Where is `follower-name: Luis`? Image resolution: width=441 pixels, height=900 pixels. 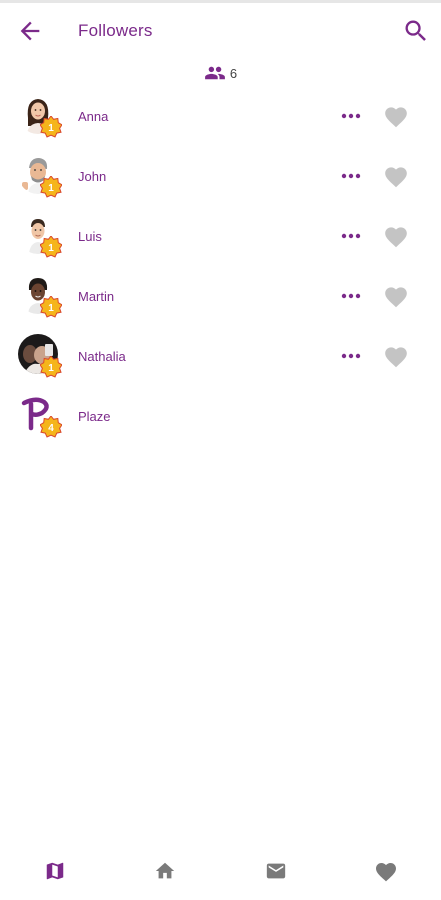 follower-name: Luis is located at coordinates (90, 236).